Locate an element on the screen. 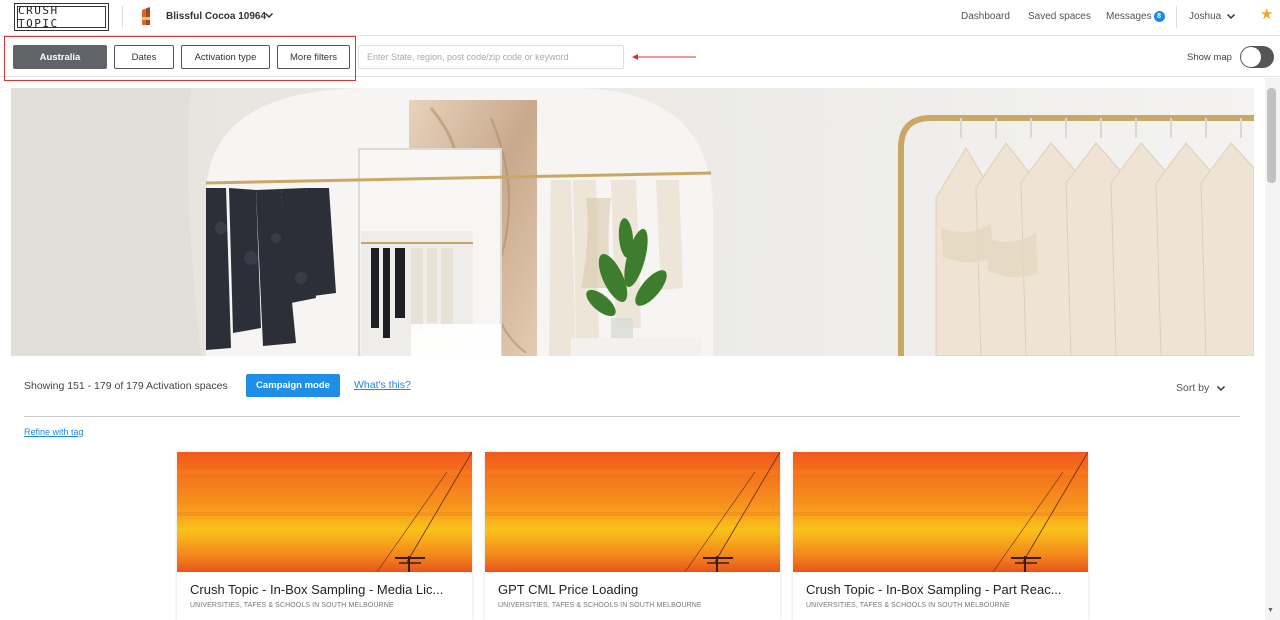  scroll-down-arrow-icon: ▼ is located at coordinates (1270, 610).